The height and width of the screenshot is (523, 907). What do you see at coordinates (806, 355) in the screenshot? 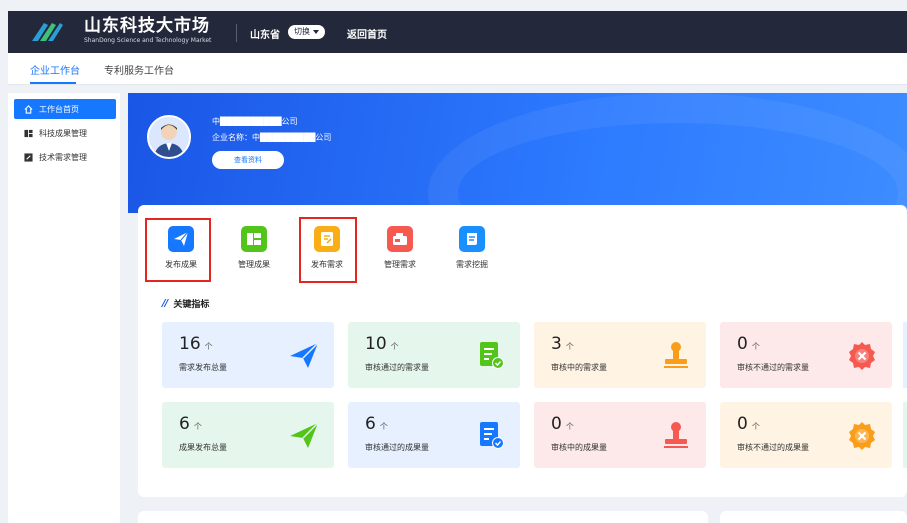
I see `stat-card-demand-rejected: 0个 审核不通过的需求量` at bounding box center [806, 355].